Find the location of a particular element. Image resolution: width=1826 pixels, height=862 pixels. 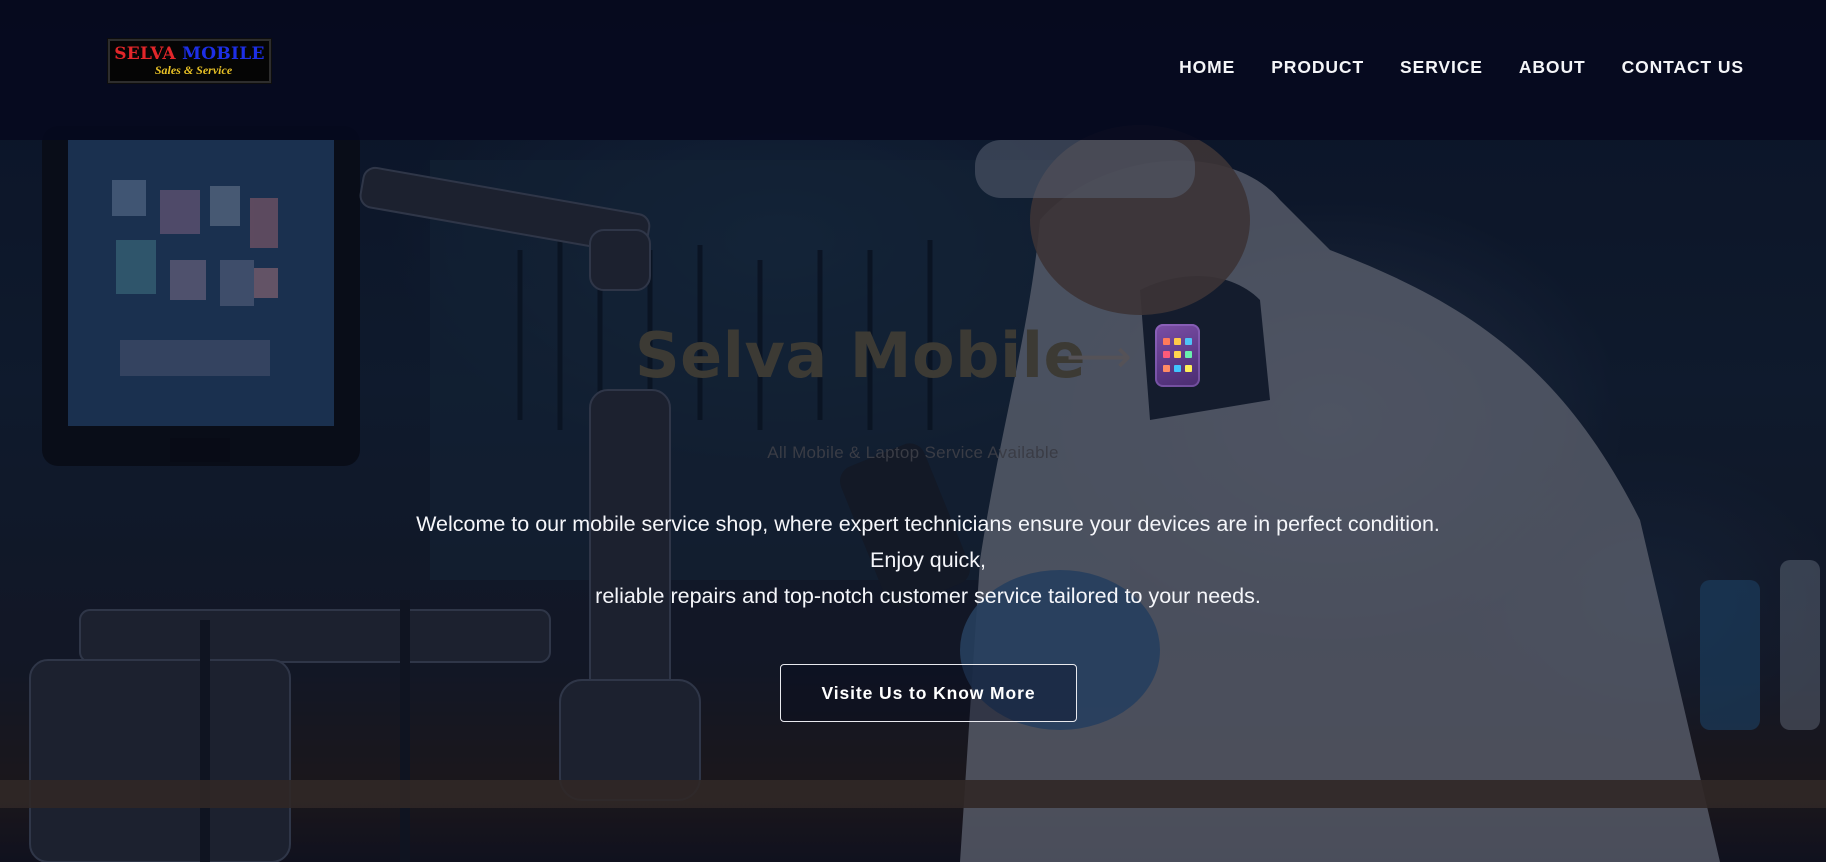

visit-us-button: Visite Us to Know More is located at coordinates (928, 693).